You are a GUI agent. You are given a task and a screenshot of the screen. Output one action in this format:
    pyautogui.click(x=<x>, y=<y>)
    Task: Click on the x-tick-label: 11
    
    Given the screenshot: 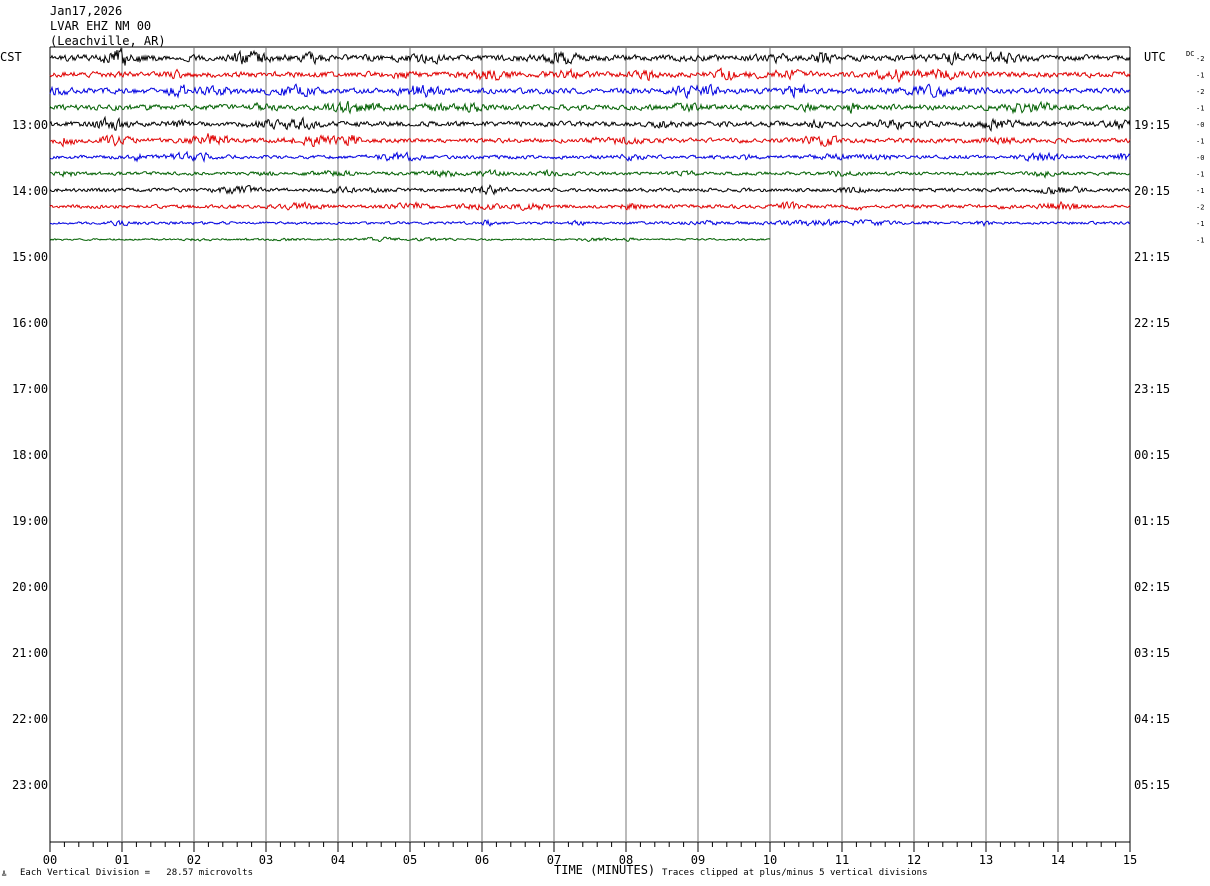 What is the action you would take?
    pyautogui.click(x=842, y=860)
    